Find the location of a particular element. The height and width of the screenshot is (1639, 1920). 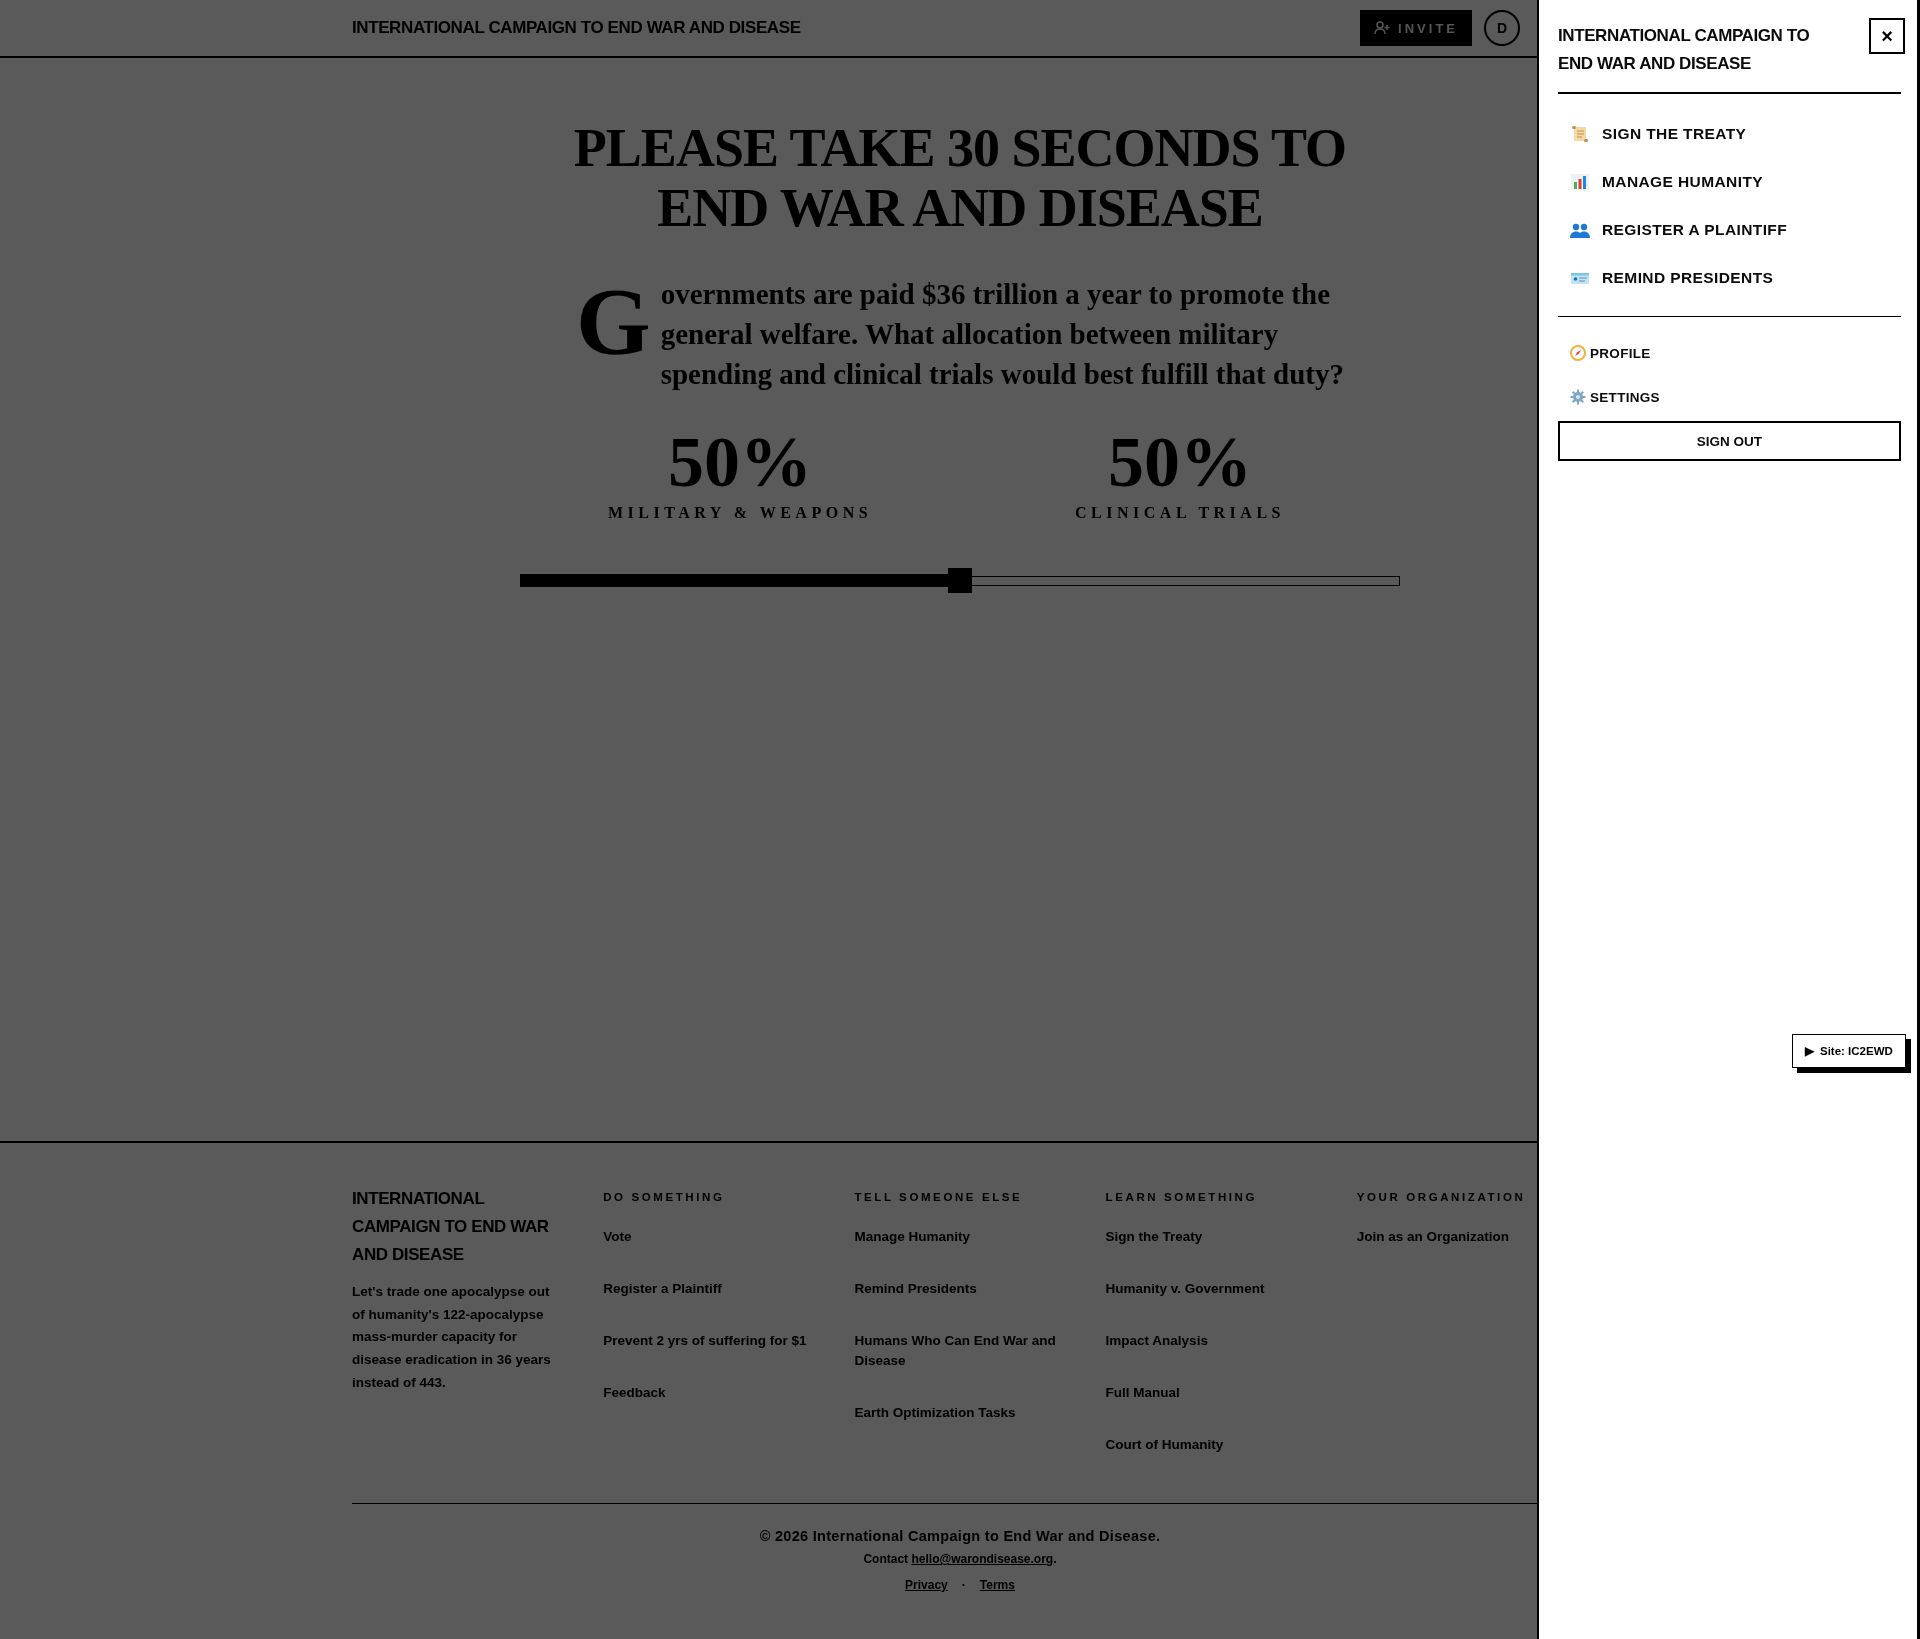

footer-column-heading: TELL SOMEONE ELSE is located at coordinates (939, 1197).